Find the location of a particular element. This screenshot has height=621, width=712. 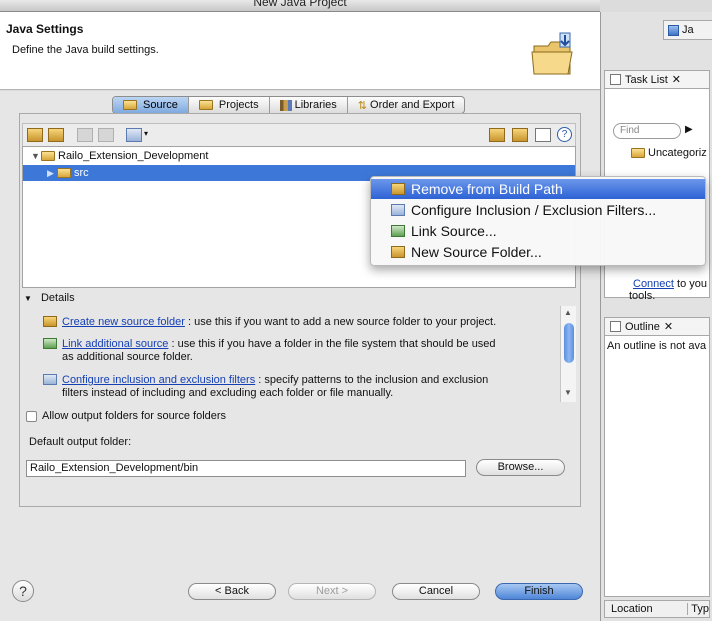

scroll-up-icon: ▲ is located at coordinates (568, 312).